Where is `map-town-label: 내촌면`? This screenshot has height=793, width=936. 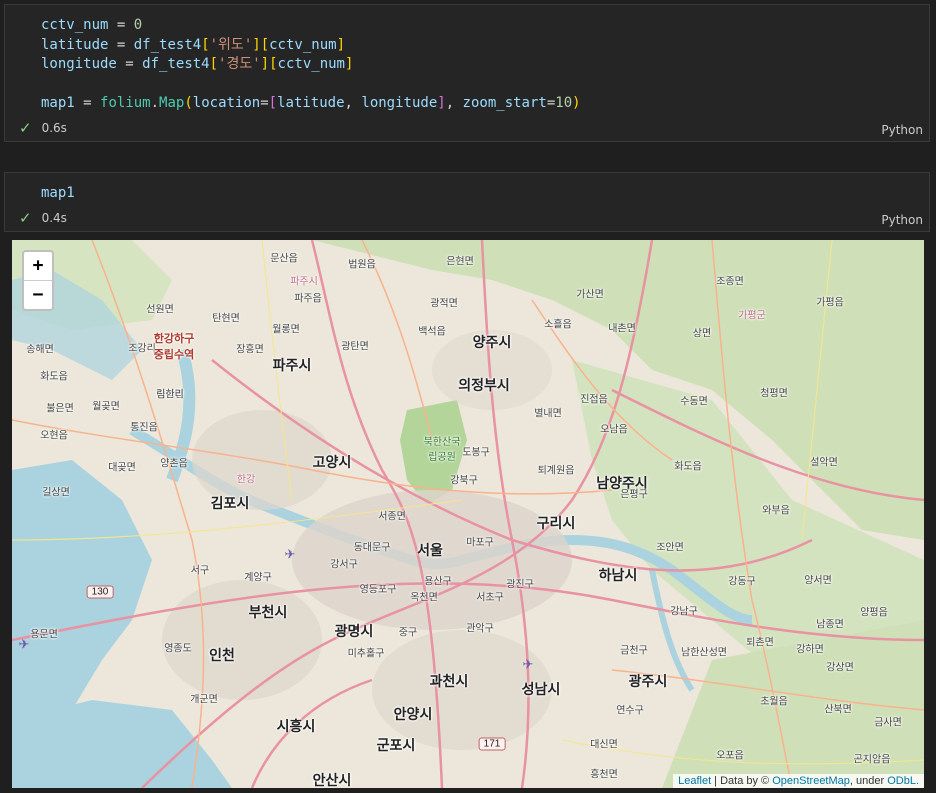 map-town-label: 내촌면 is located at coordinates (622, 329).